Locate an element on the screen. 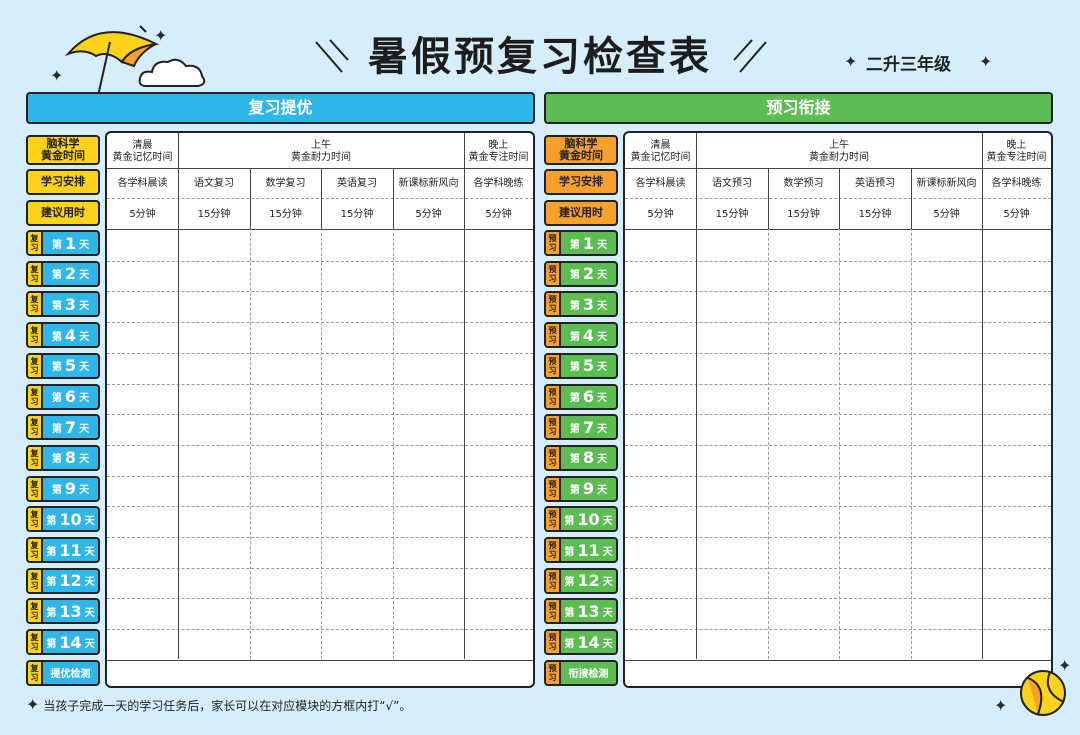 The height and width of the screenshot is (735, 1080). day-label: 第8天 is located at coordinates (70, 458).